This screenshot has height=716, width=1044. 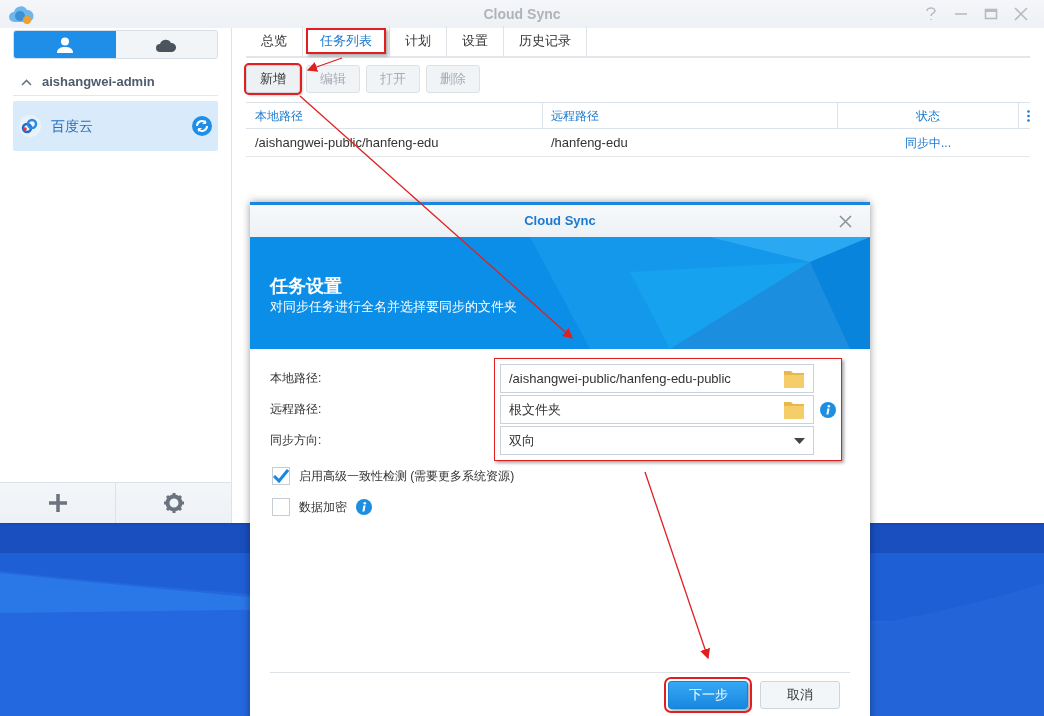 What do you see at coordinates (393, 307) in the screenshot?
I see `dialog-subheading: 对同步任务进行全名并选择要同步的文件夹` at bounding box center [393, 307].